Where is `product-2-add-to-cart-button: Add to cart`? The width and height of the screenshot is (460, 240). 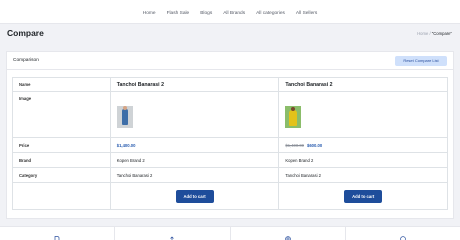
product-2-add-to-cart-button: Add to cart is located at coordinates (363, 196).